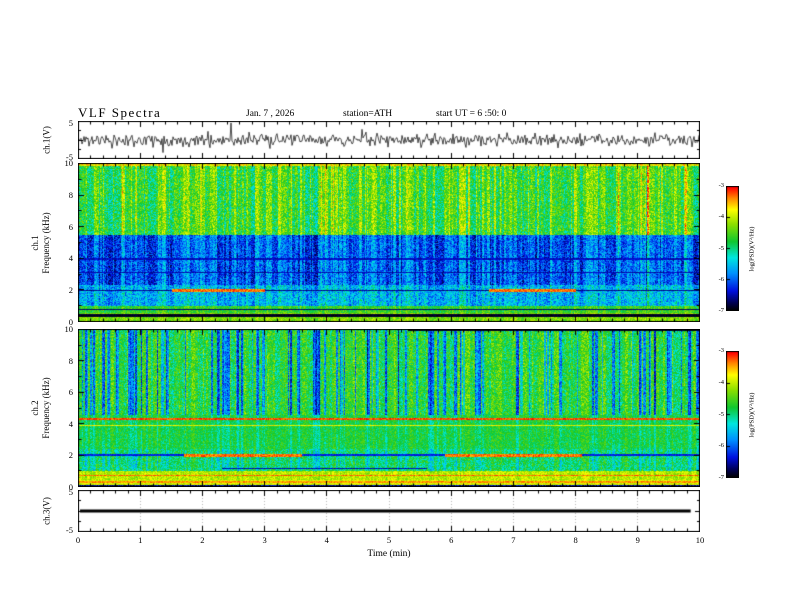 This screenshot has height=612, width=792. I want to click on ch1-frequency-axis-label: ch.1 Frequency (kHz), so click(41, 242).